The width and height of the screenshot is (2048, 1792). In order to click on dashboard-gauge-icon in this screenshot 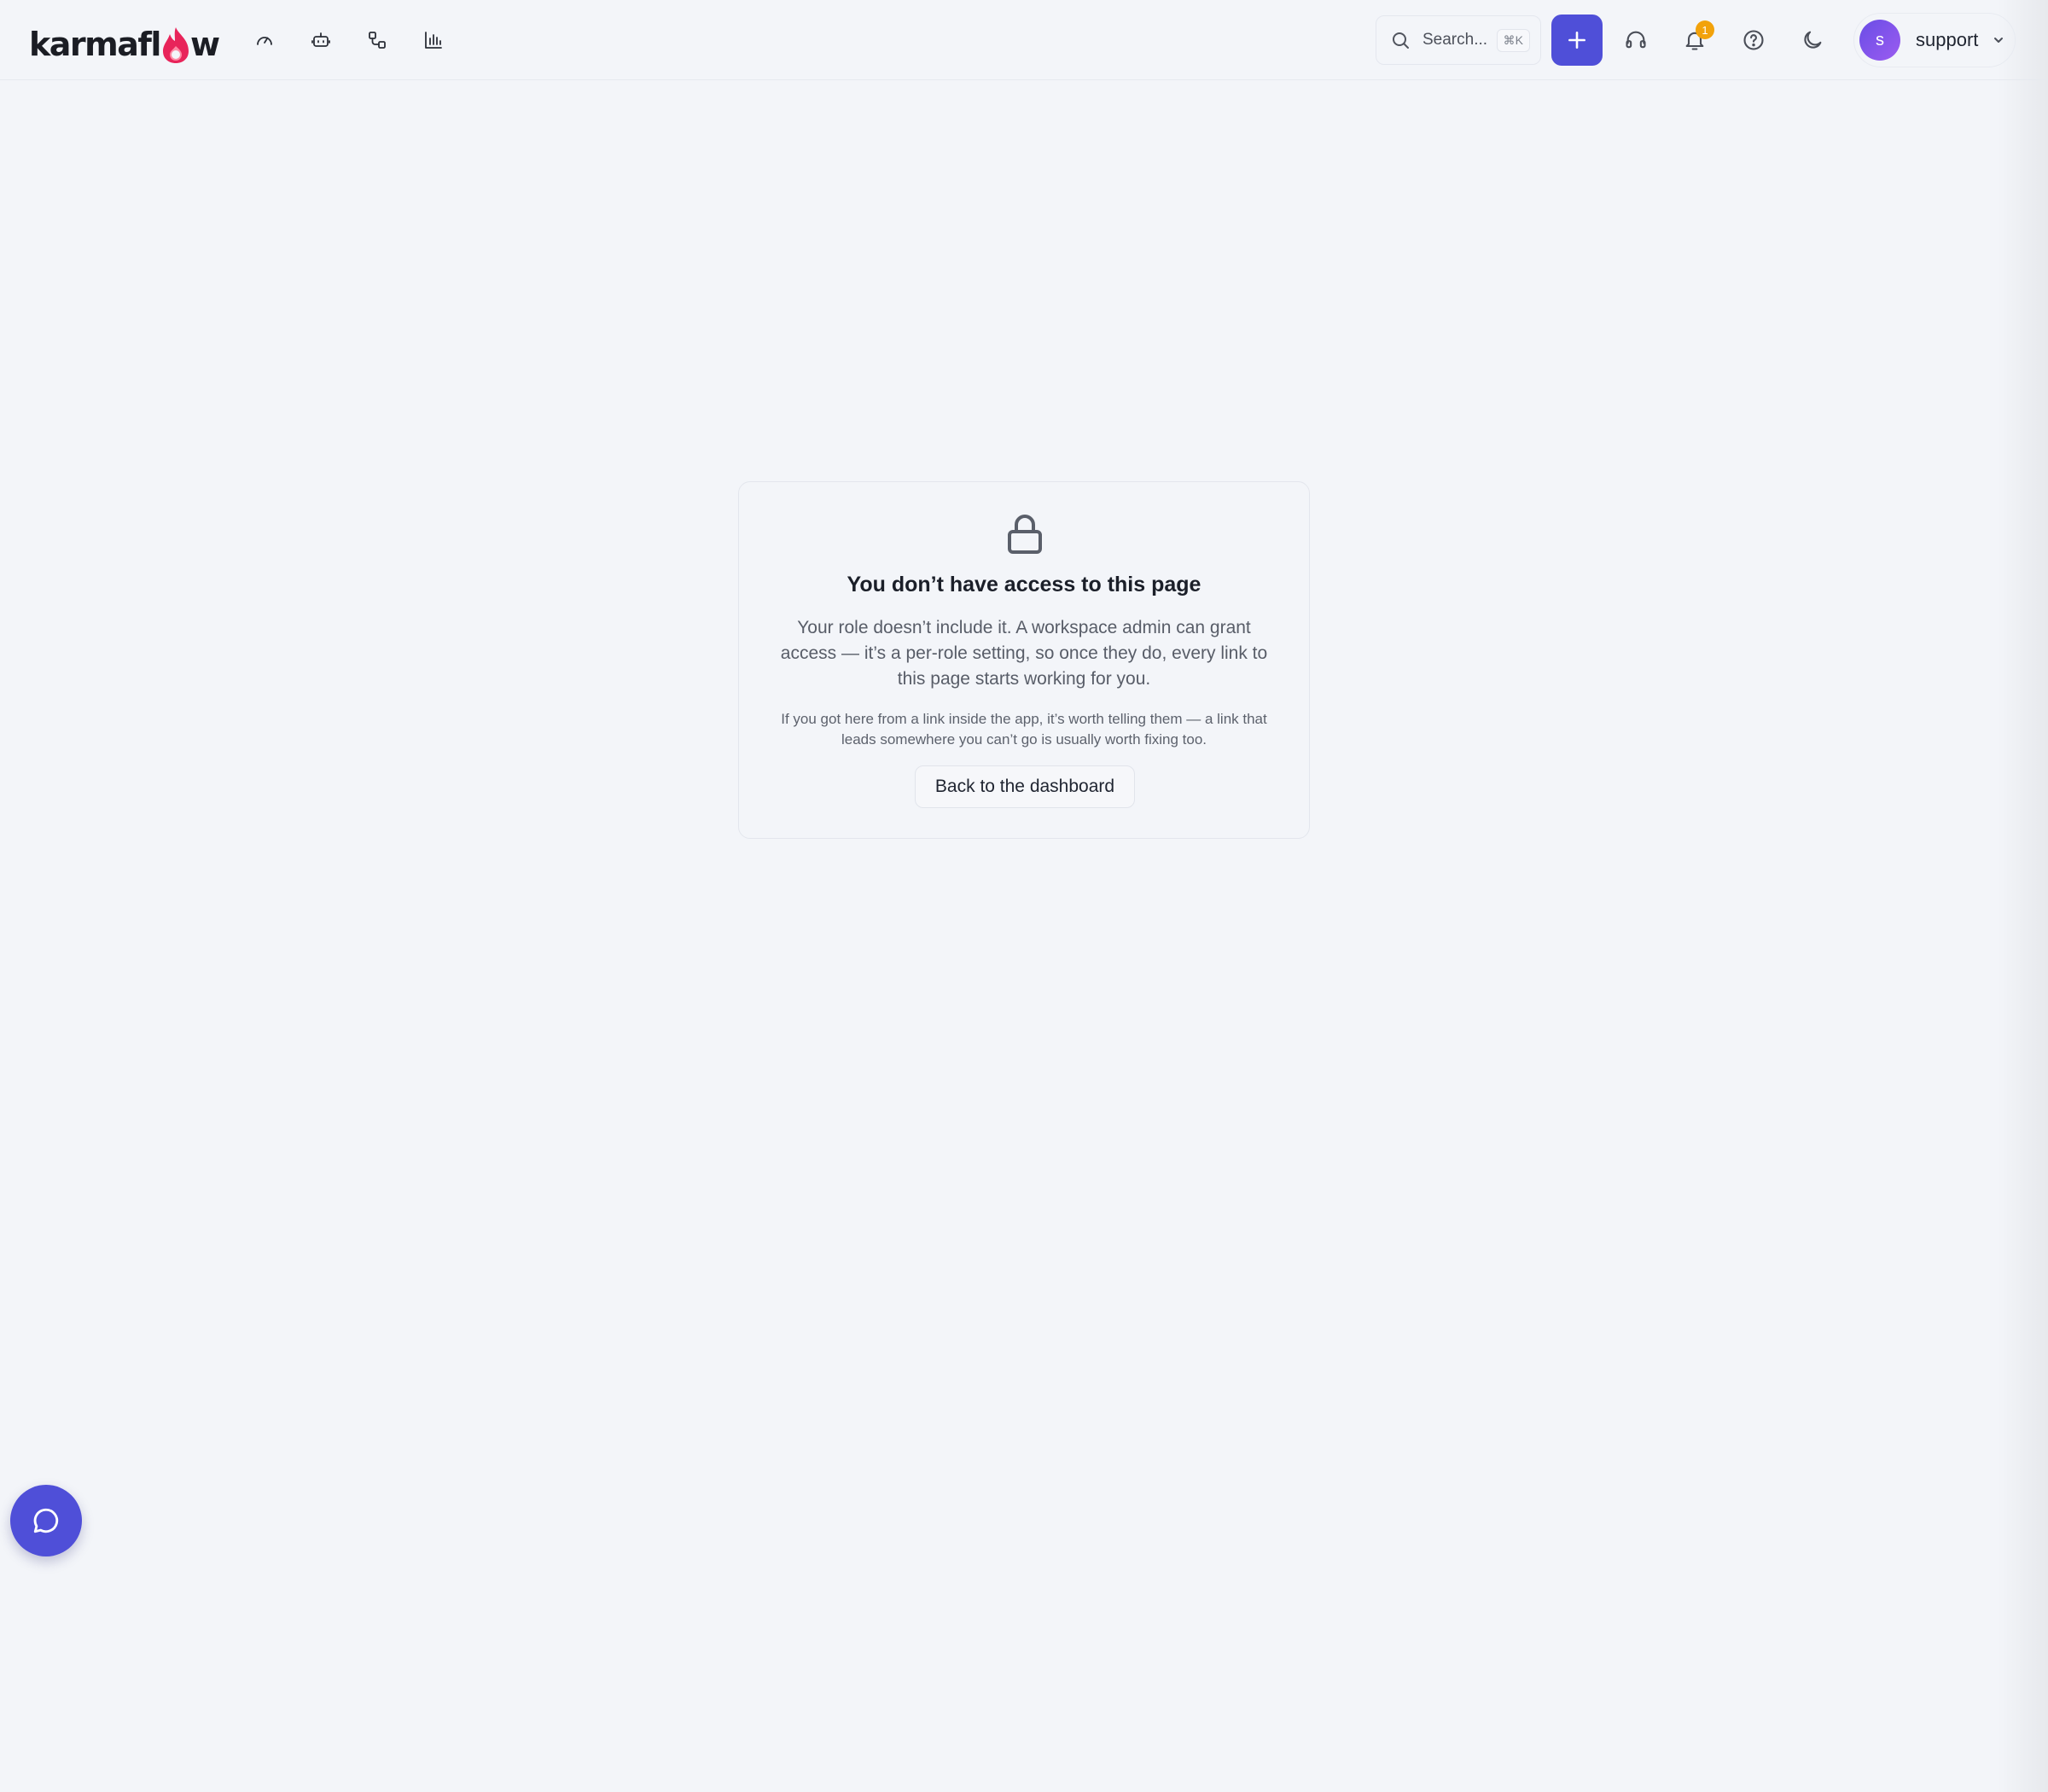, I will do `click(264, 40)`.